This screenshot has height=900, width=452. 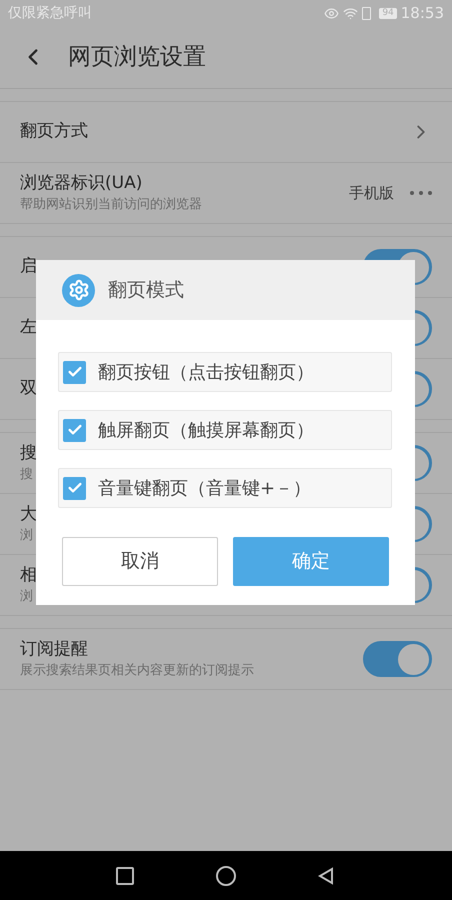 I want to click on cancel-button: 取消, so click(x=140, y=561).